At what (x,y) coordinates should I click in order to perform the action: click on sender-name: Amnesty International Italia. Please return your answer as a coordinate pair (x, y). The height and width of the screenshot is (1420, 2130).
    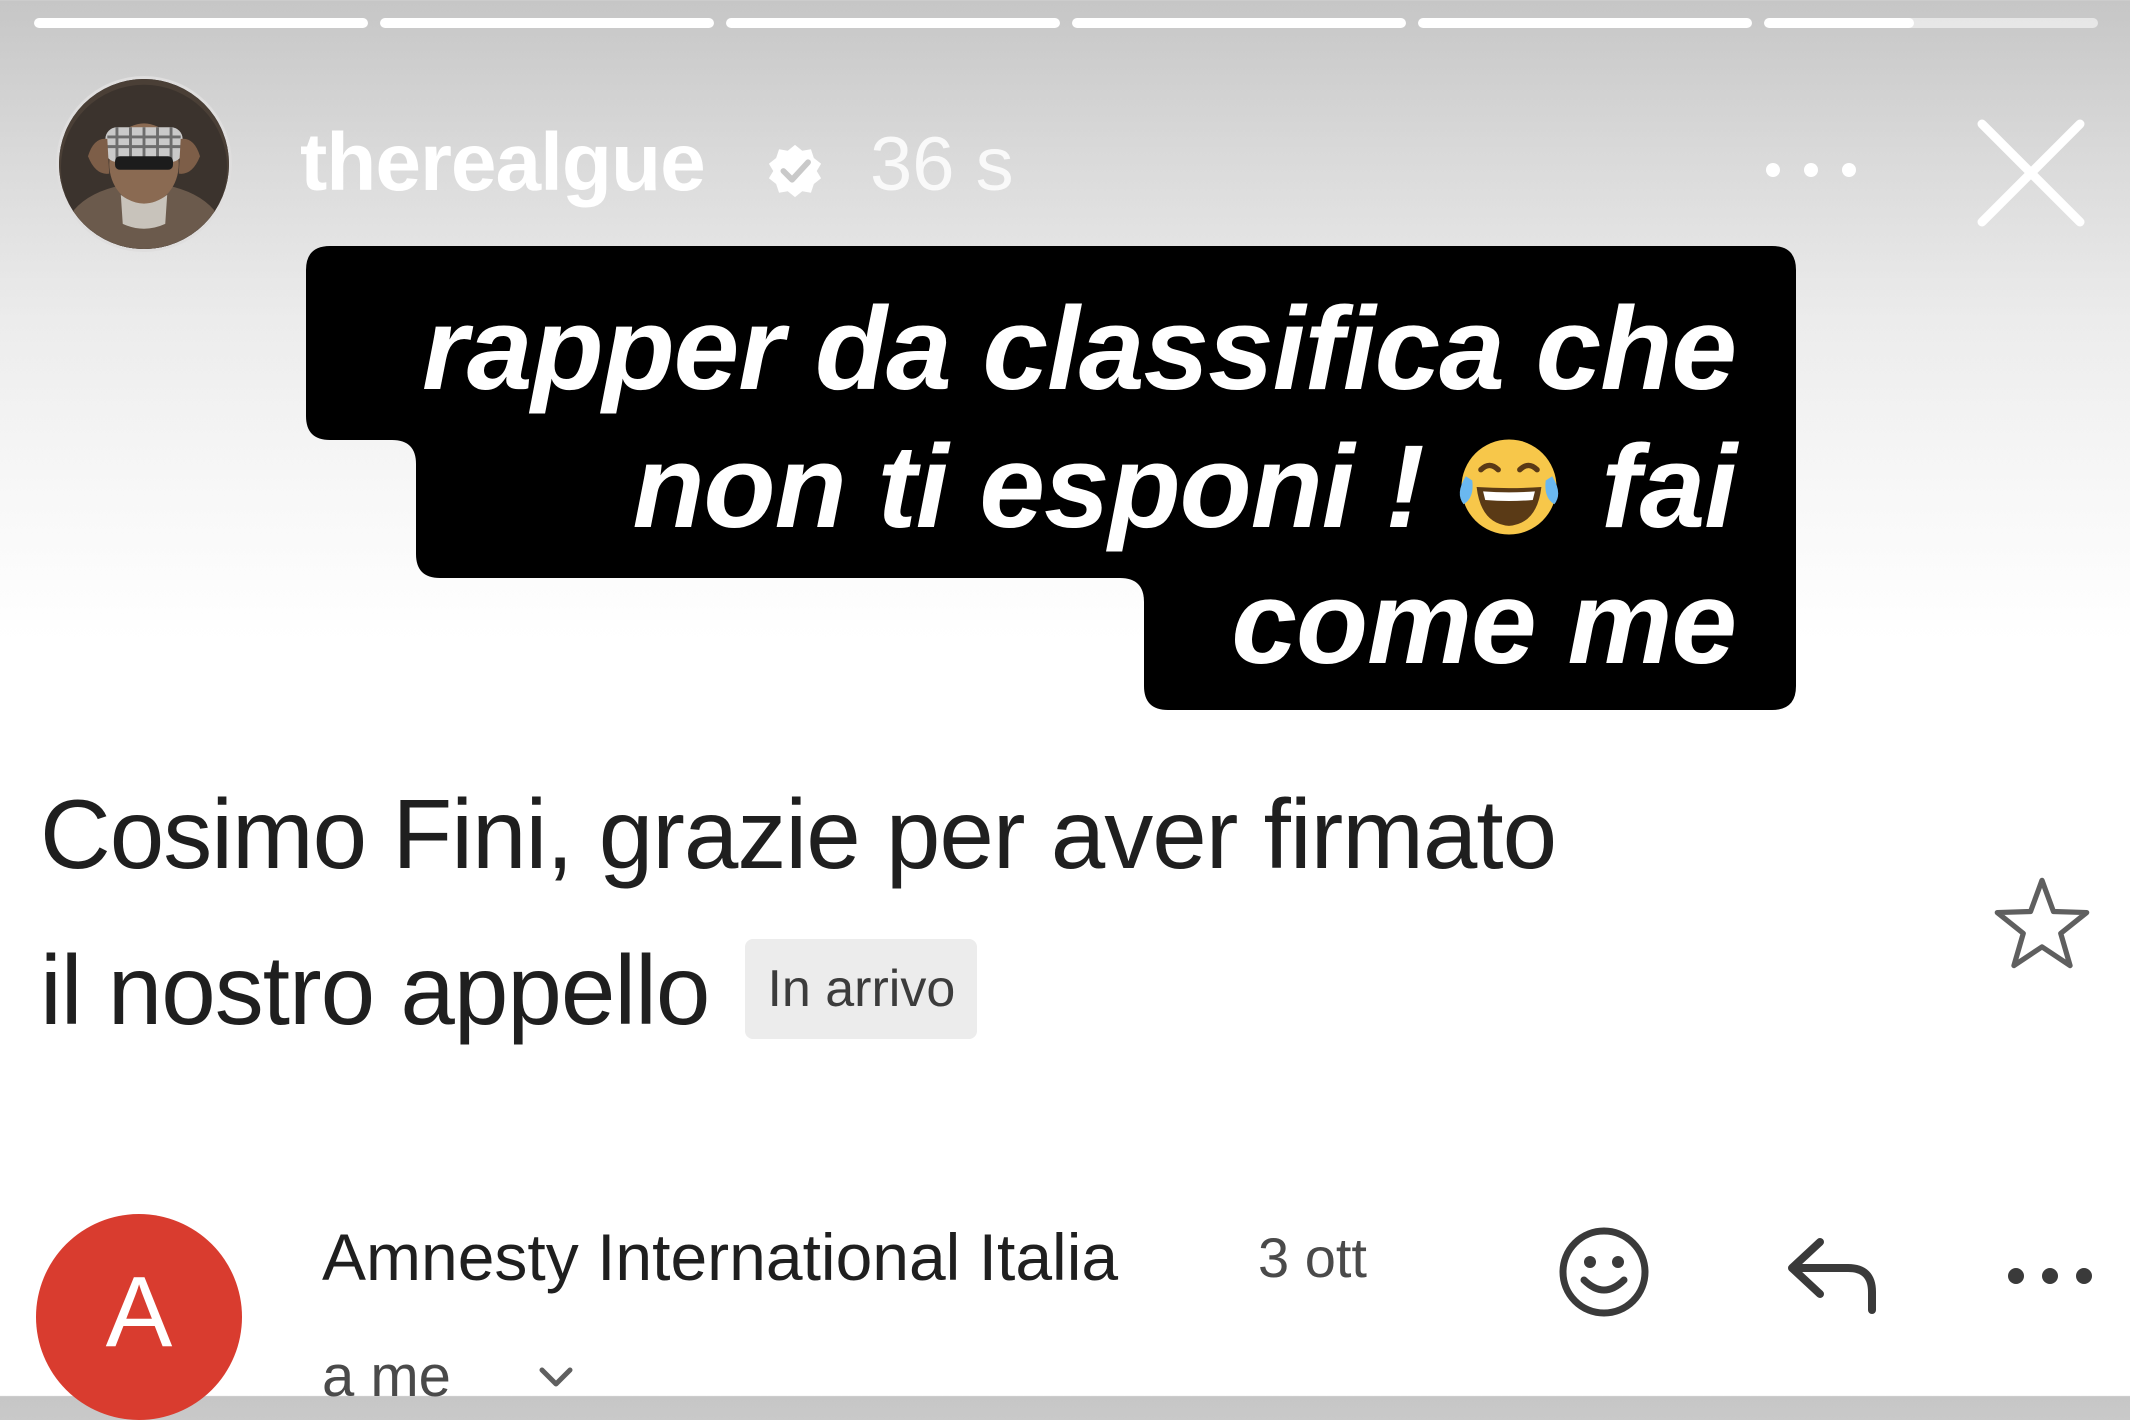
    Looking at the image, I should click on (720, 1257).